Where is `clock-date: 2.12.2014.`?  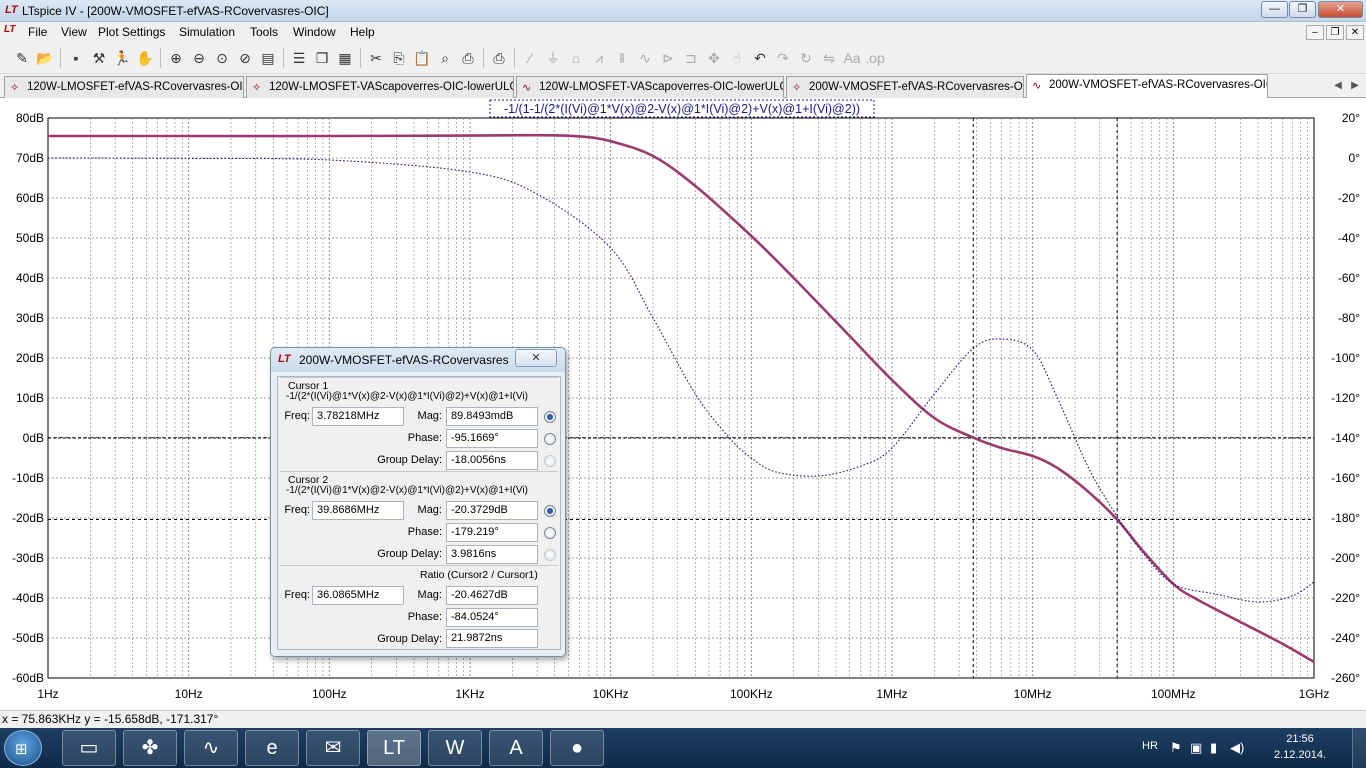
clock-date: 2.12.2014. is located at coordinates (1300, 755).